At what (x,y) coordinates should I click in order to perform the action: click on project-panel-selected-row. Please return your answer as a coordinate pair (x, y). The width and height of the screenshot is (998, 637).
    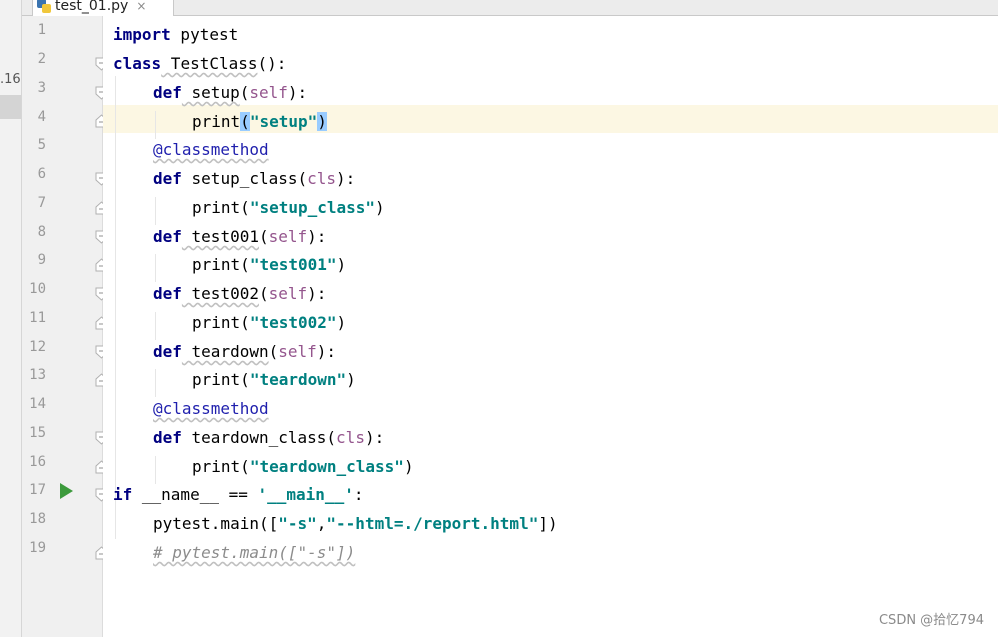
    Looking at the image, I should click on (10, 107).